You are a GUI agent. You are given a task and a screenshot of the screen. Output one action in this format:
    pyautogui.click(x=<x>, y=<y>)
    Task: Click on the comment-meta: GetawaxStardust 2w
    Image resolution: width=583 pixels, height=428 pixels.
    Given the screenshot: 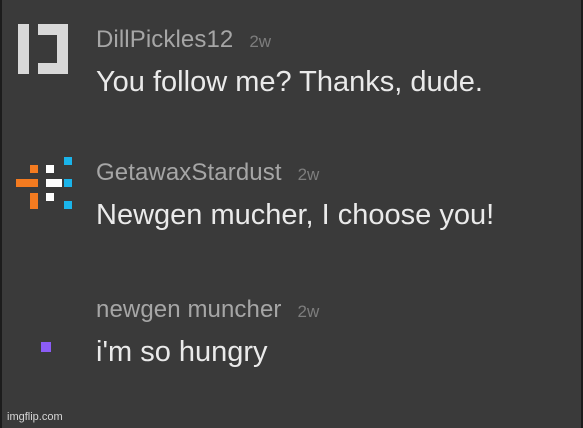 What is the action you would take?
    pyautogui.click(x=207, y=173)
    